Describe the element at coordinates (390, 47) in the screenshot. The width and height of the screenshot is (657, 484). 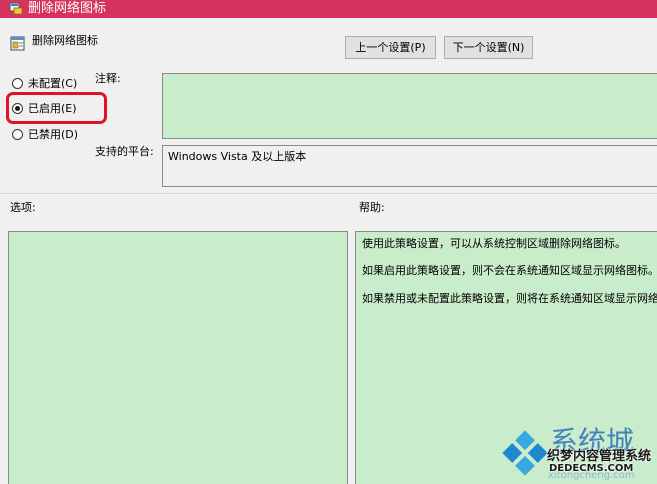
I see `previous-setting-button: 上一个设置(P)` at that location.